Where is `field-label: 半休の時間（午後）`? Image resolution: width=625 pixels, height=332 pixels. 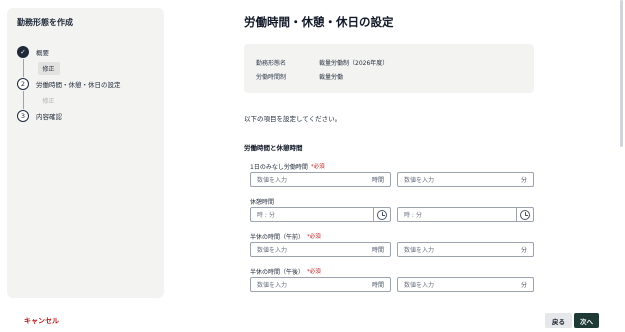
field-label: 半休の時間（午後） is located at coordinates (277, 272).